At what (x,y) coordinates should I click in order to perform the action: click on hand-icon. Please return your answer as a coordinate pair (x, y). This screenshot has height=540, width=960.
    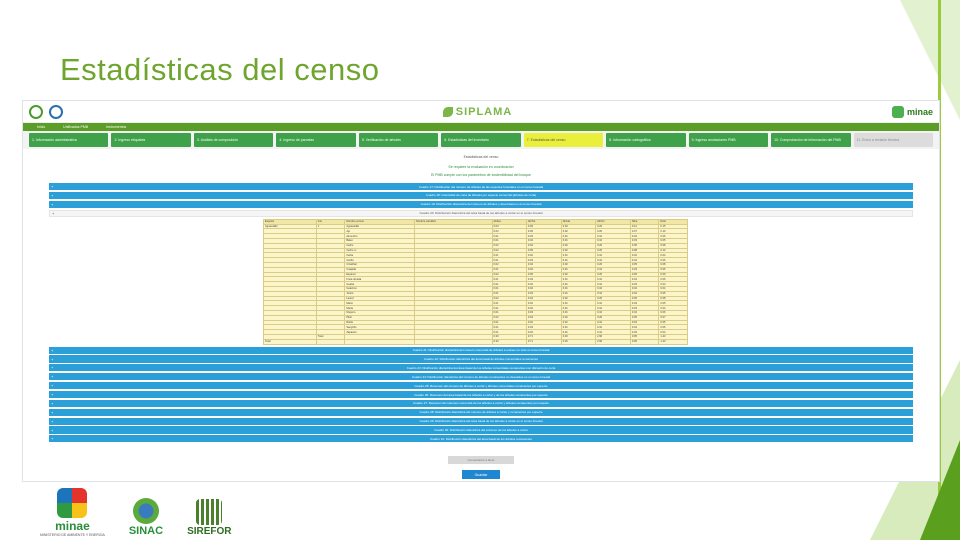
    Looking at the image, I should click on (897, 111).